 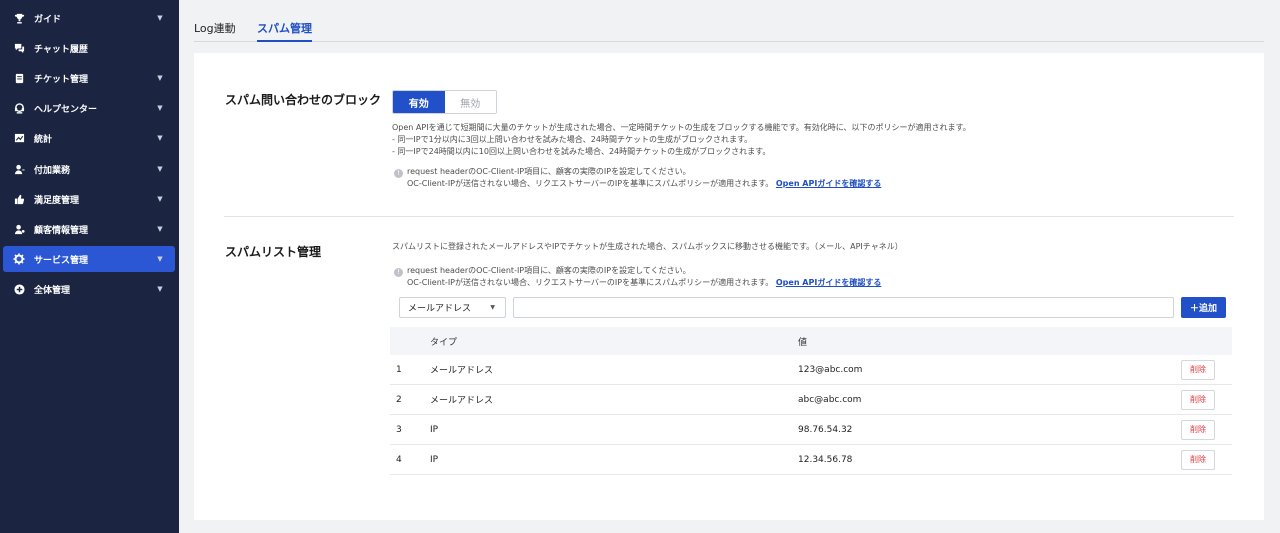 I want to click on sidebar-item-label: 全体管理, so click(x=52, y=290).